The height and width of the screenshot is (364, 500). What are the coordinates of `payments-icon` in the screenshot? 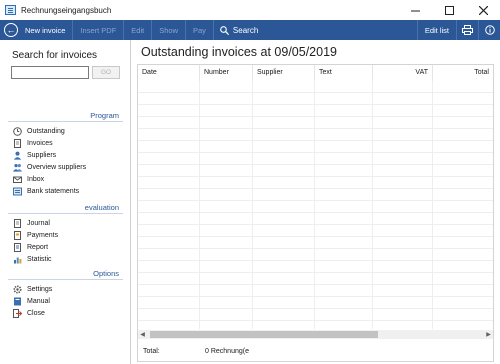 It's located at (17, 235).